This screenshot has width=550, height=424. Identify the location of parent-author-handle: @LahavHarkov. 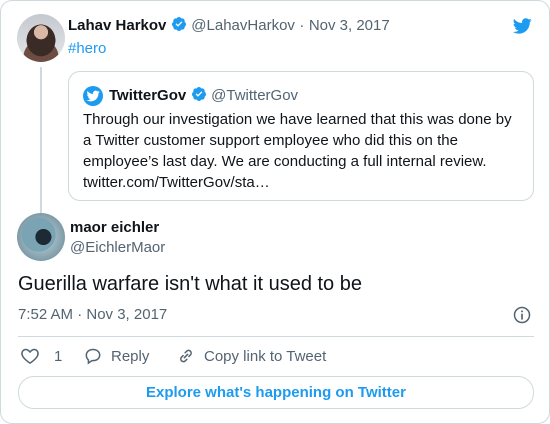
(243, 25).